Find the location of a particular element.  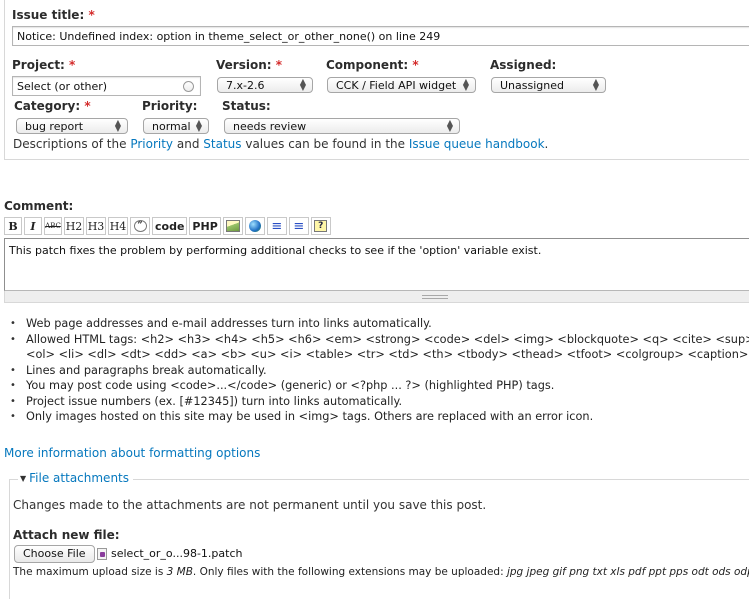

quote-bubble-icon: ” is located at coordinates (140, 226).